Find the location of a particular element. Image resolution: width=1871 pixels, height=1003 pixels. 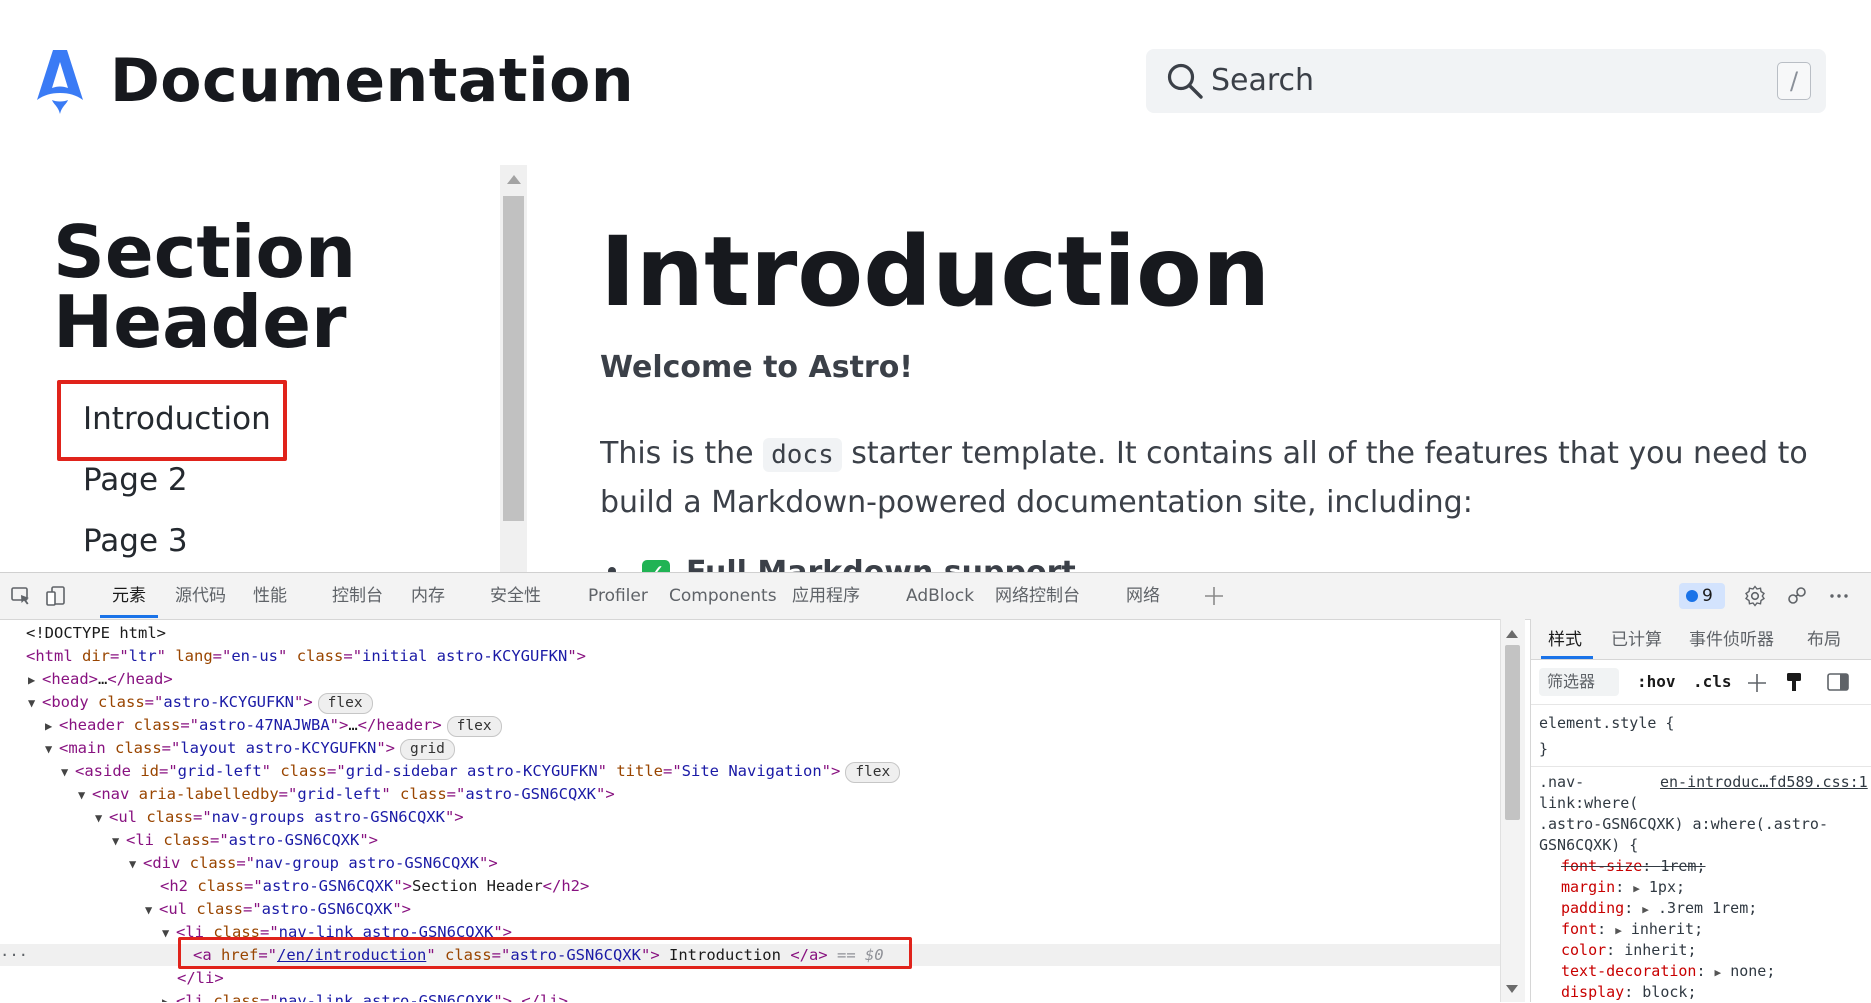

cls-toggle: .cls is located at coordinates (1712, 681).